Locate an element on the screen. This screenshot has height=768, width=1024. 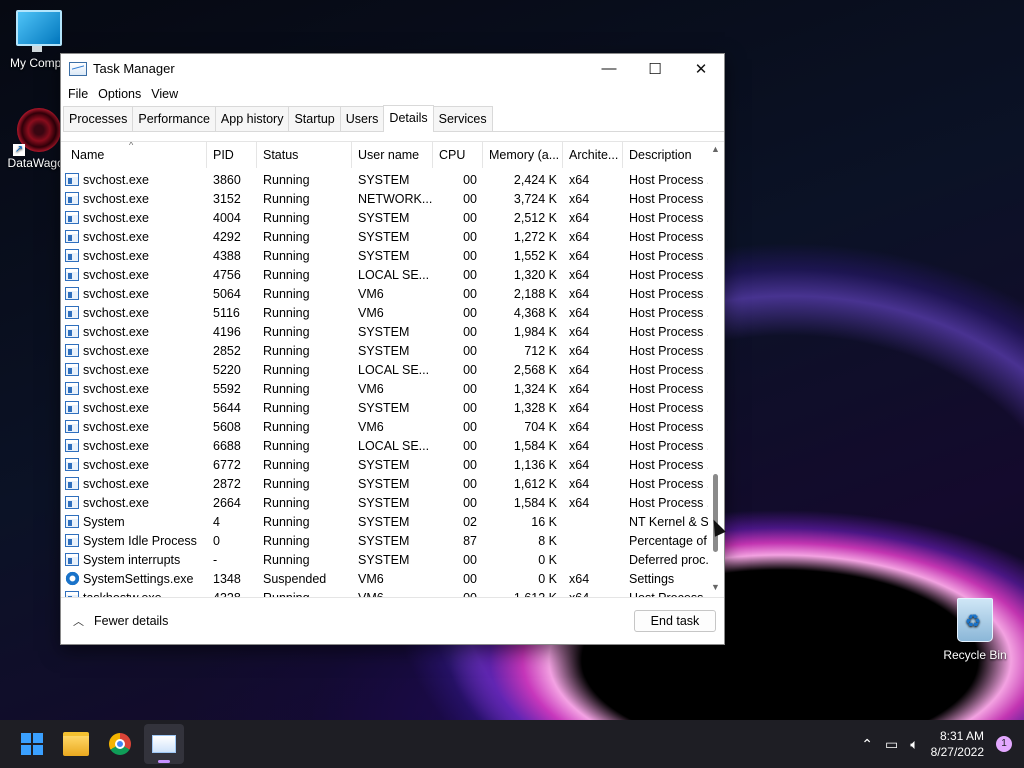
process-name: svchost.exe is located at coordinates (116, 502).